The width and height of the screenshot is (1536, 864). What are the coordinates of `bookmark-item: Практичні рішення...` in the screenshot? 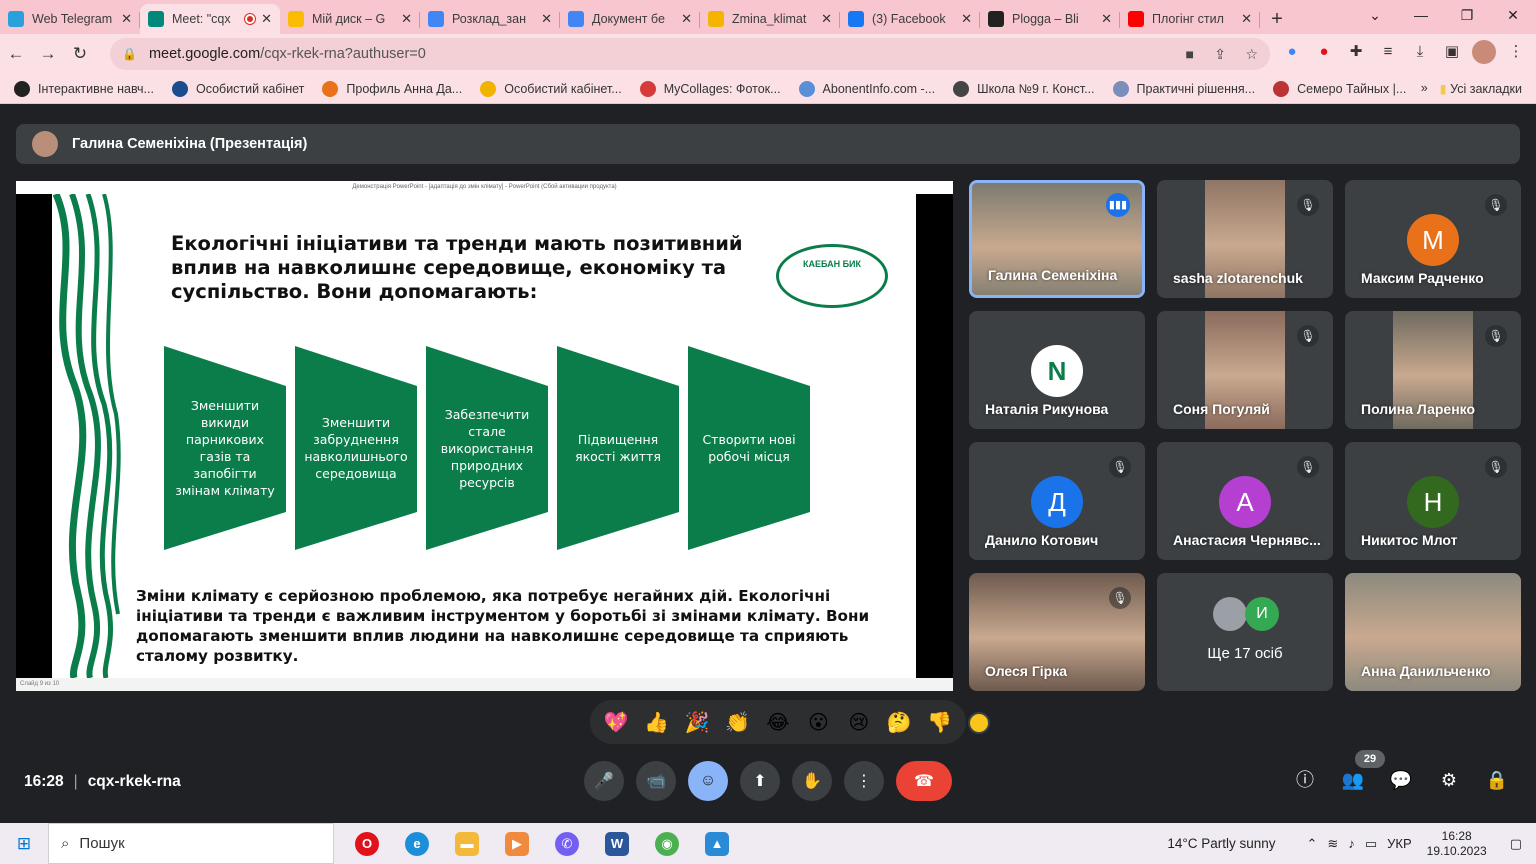 It's located at (1183, 88).